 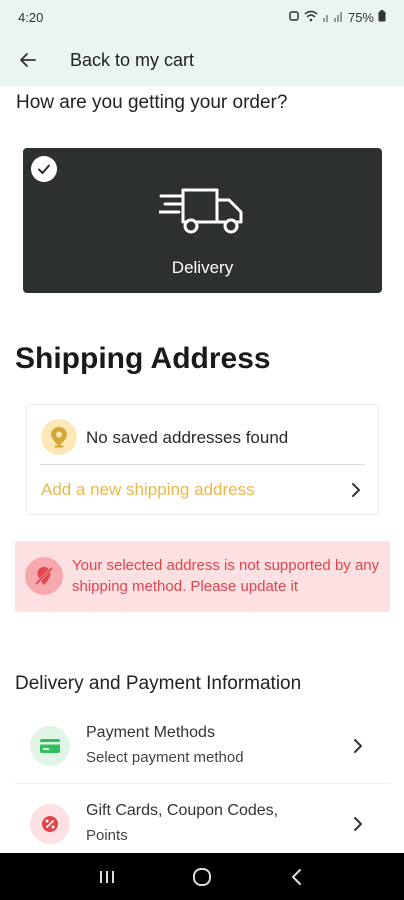 What do you see at coordinates (333, 17) in the screenshot?
I see `signal-icon` at bounding box center [333, 17].